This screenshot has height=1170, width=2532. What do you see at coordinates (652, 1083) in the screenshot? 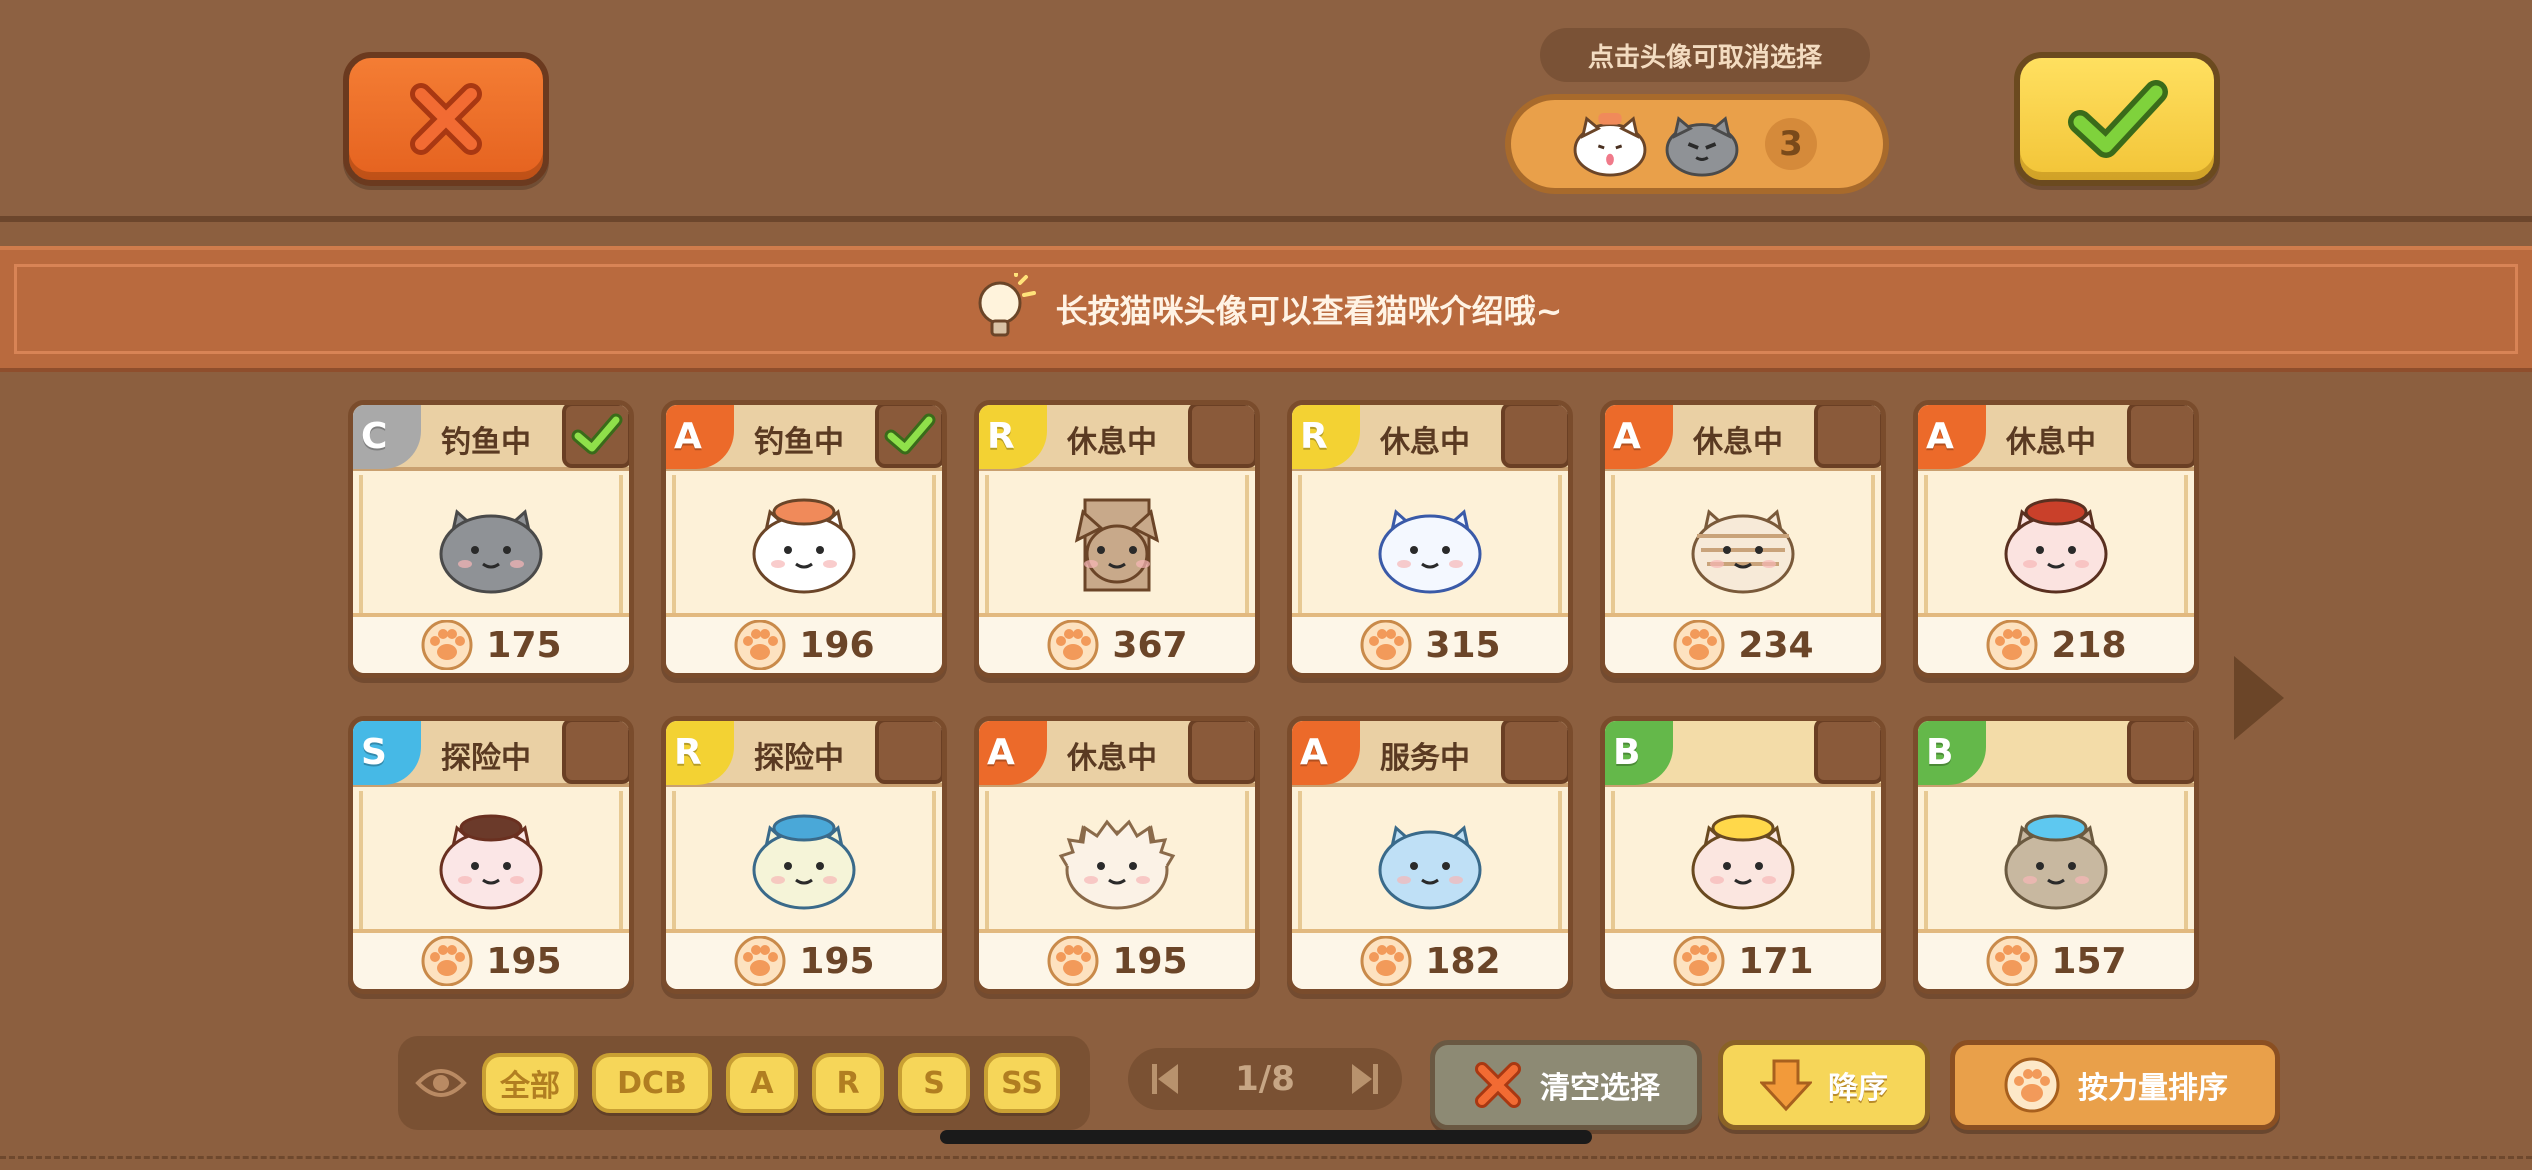
I see `filter-dcb: DCB` at bounding box center [652, 1083].